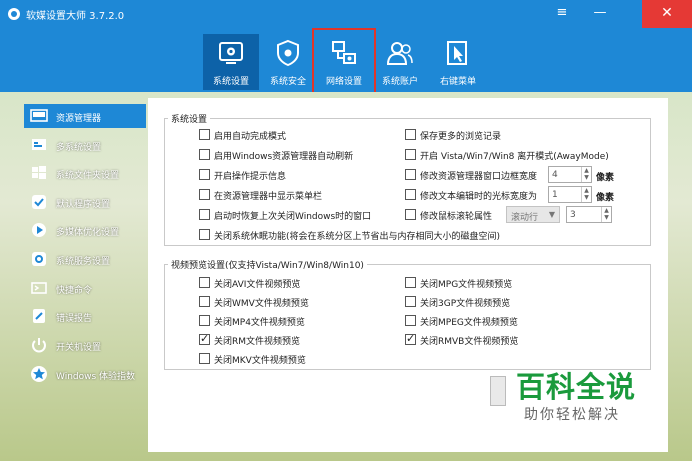 The width and height of the screenshot is (692, 461). What do you see at coordinates (299, 135) in the screenshot?
I see `checkbox-autocomplete: 启用自动完成模式` at bounding box center [299, 135].